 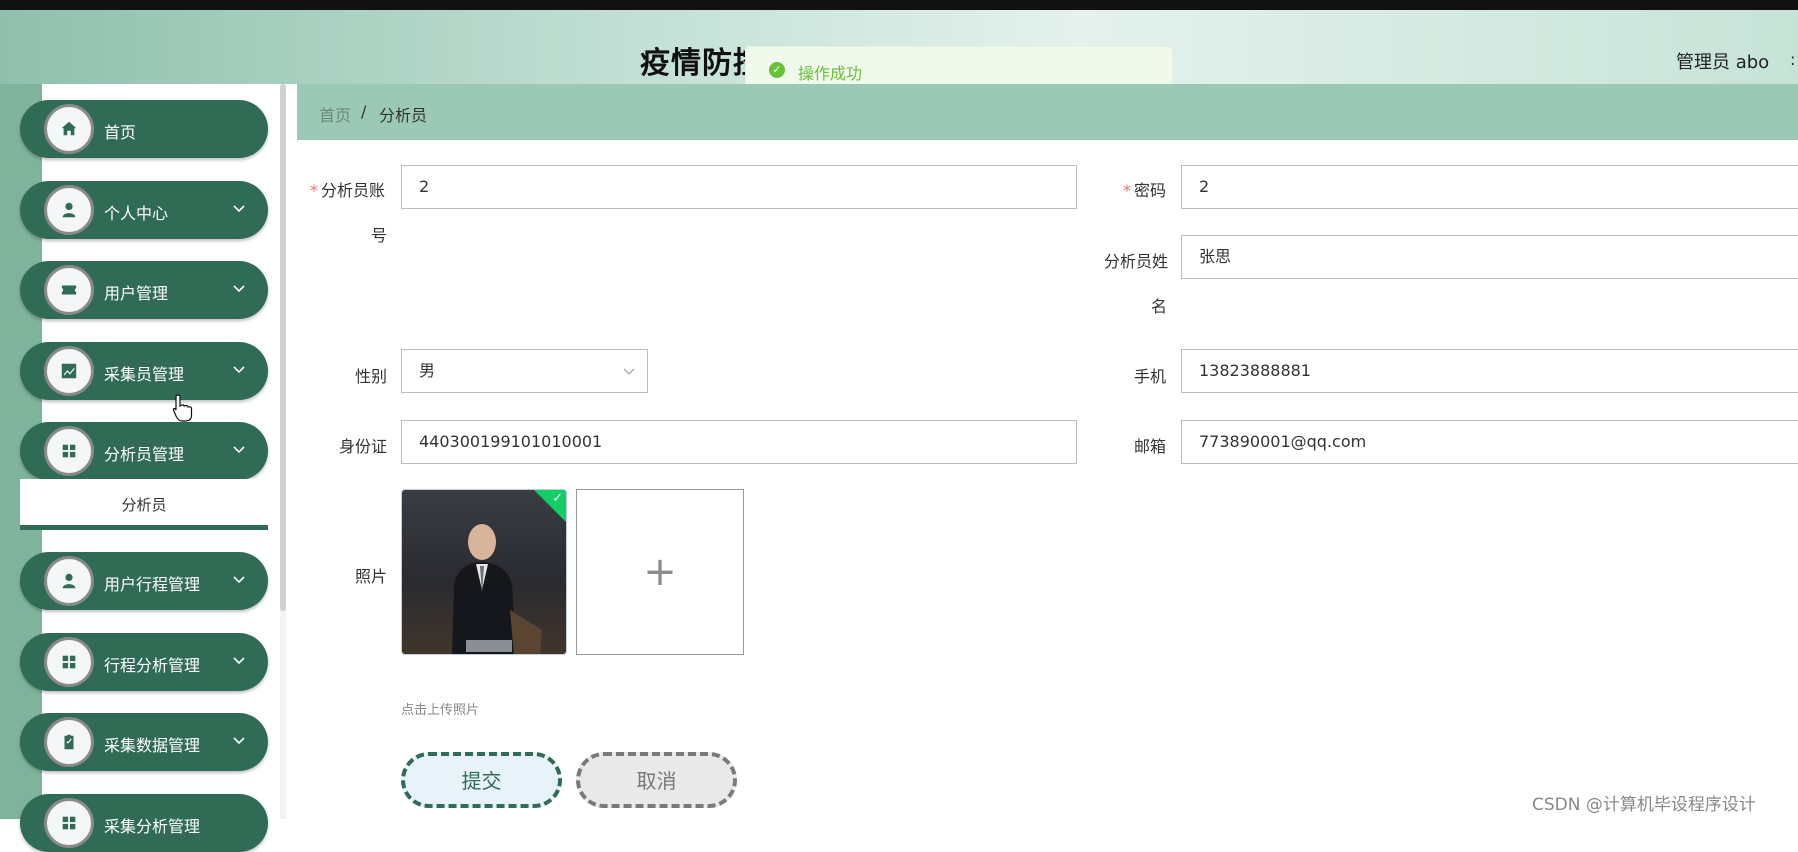 What do you see at coordinates (403, 115) in the screenshot?
I see `breadcrumb-current: 分析员` at bounding box center [403, 115].